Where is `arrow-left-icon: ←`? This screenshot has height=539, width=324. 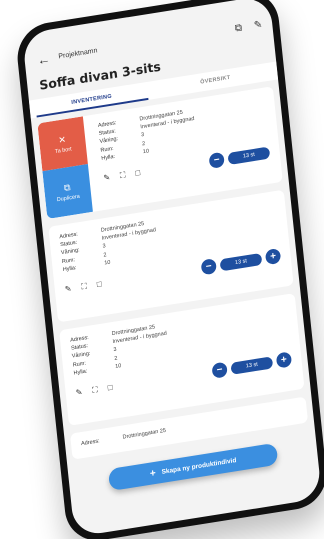
arrow-left-icon: ← is located at coordinates (43, 59).